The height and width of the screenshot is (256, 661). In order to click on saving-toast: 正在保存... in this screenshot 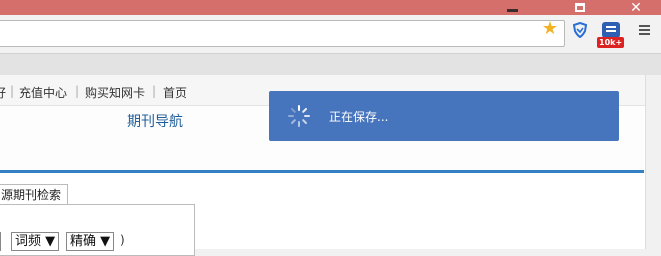, I will do `click(444, 116)`.